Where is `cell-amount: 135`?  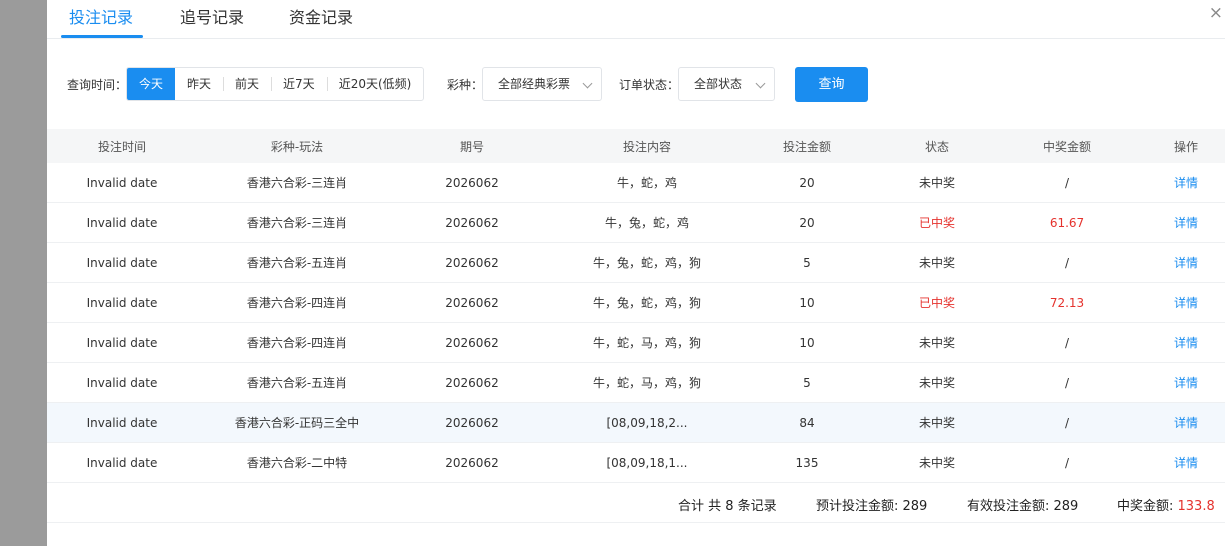
cell-amount: 135 is located at coordinates (807, 462).